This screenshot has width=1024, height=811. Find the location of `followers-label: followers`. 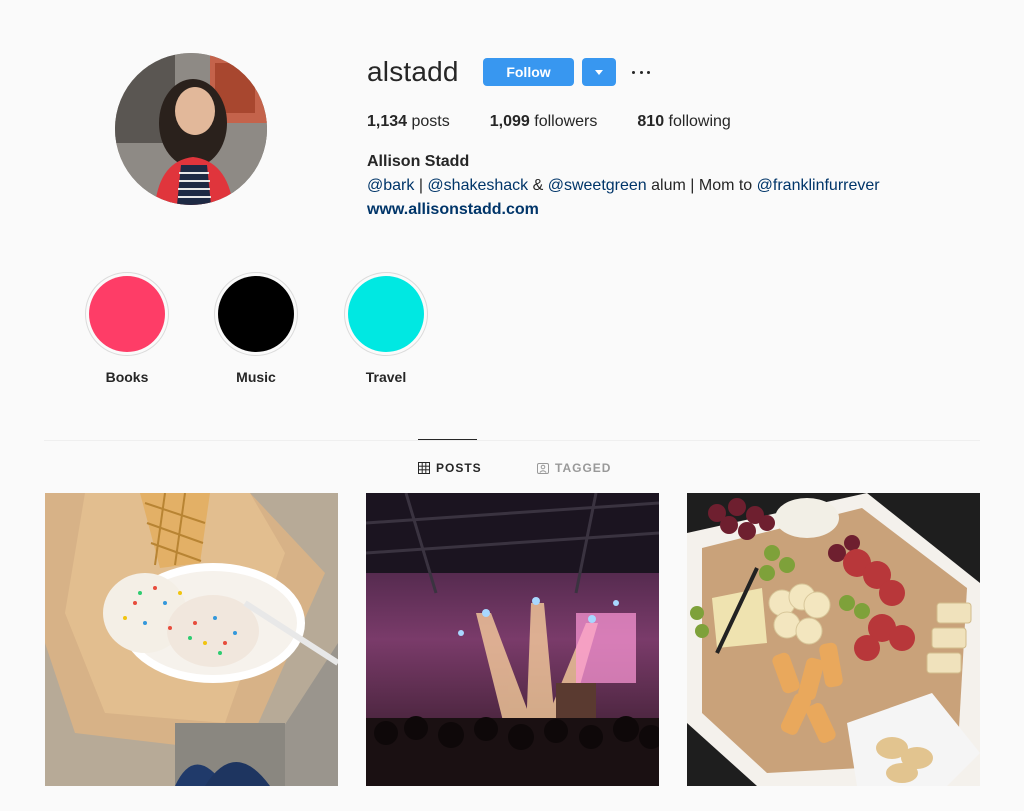

followers-label: followers is located at coordinates (566, 121).